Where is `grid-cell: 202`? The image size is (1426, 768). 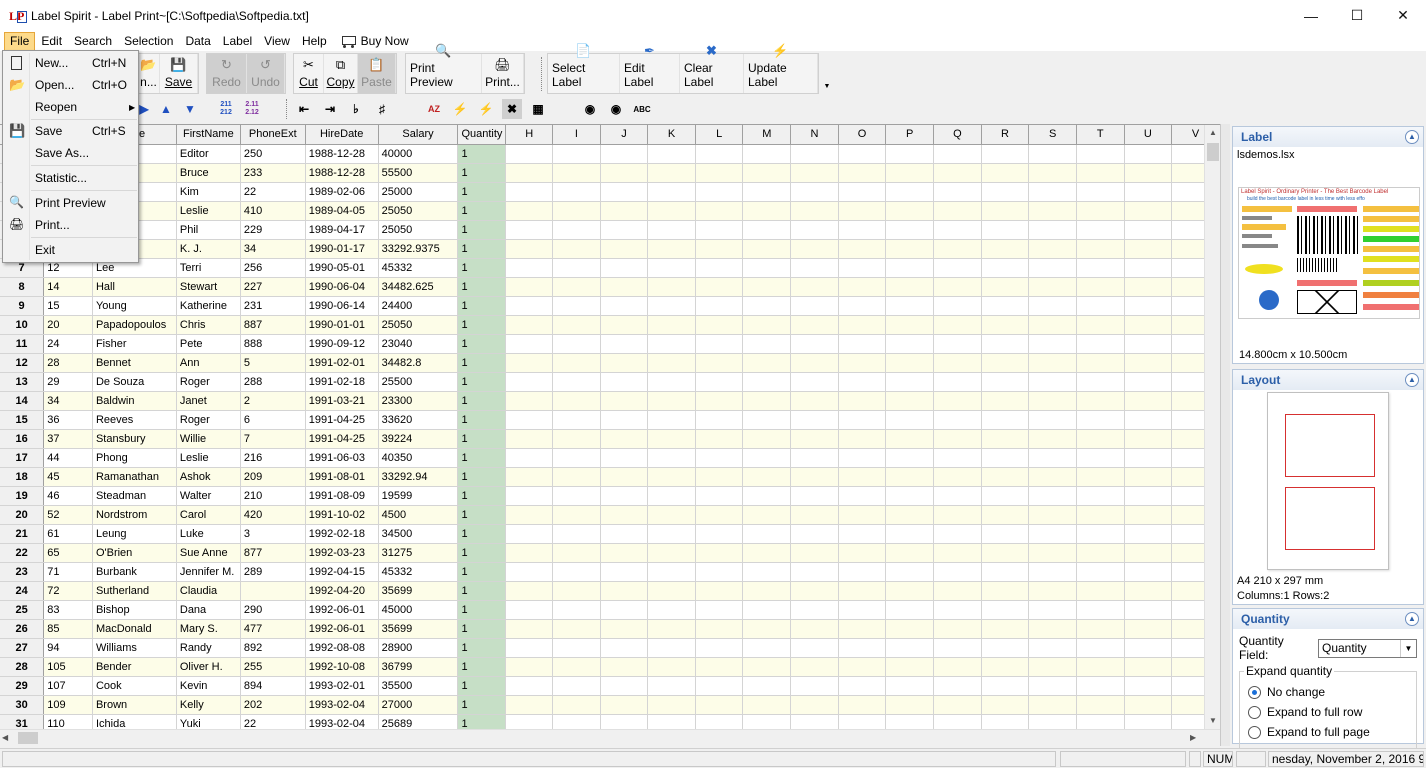
grid-cell: 202 is located at coordinates (273, 705).